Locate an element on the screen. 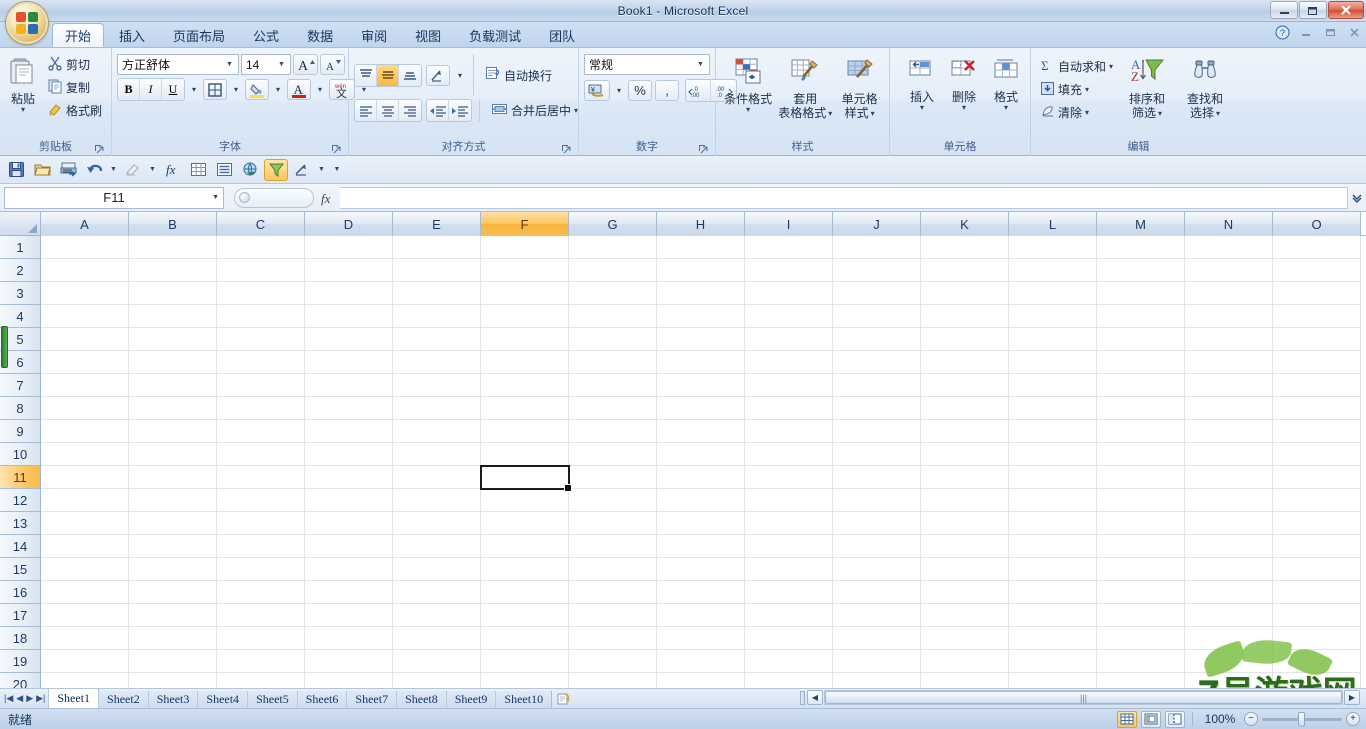 The height and width of the screenshot is (729, 1366). align-center-button is located at coordinates (388, 110).